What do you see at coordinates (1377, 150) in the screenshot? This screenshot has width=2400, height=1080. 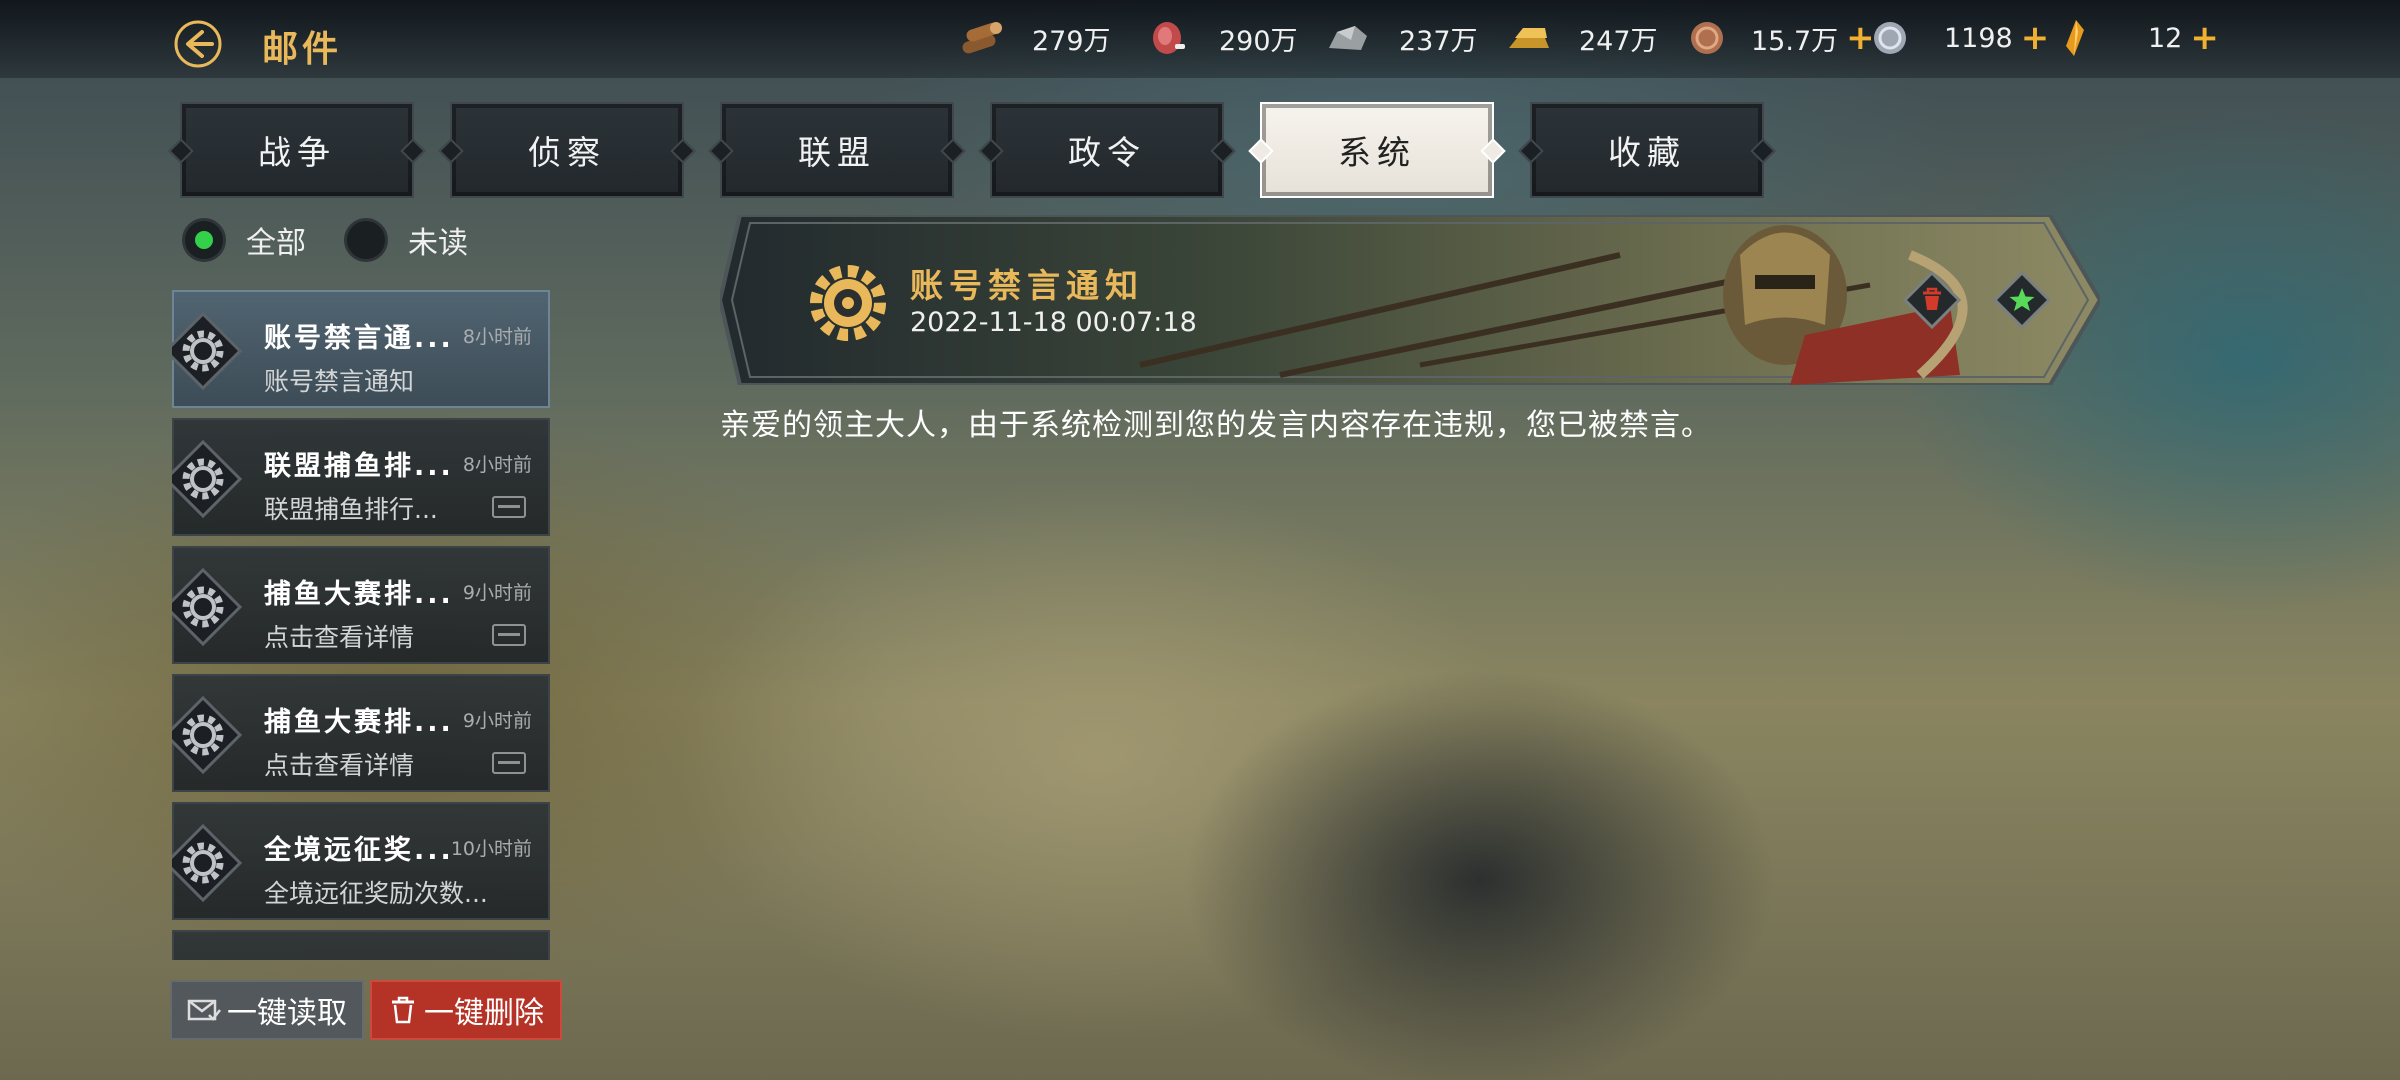 I see `tab-system: 系统` at bounding box center [1377, 150].